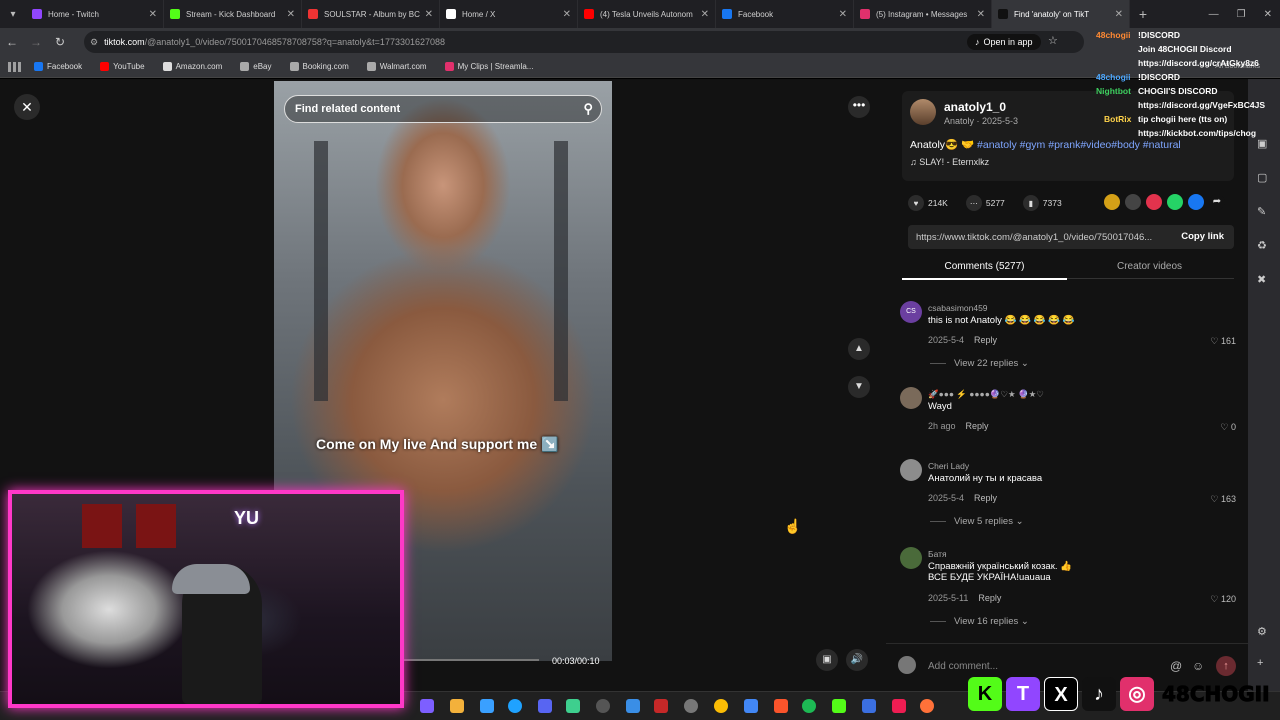  I want to click on browser-tab: Stream - Kick Dashboard ✕, so click(233, 14).